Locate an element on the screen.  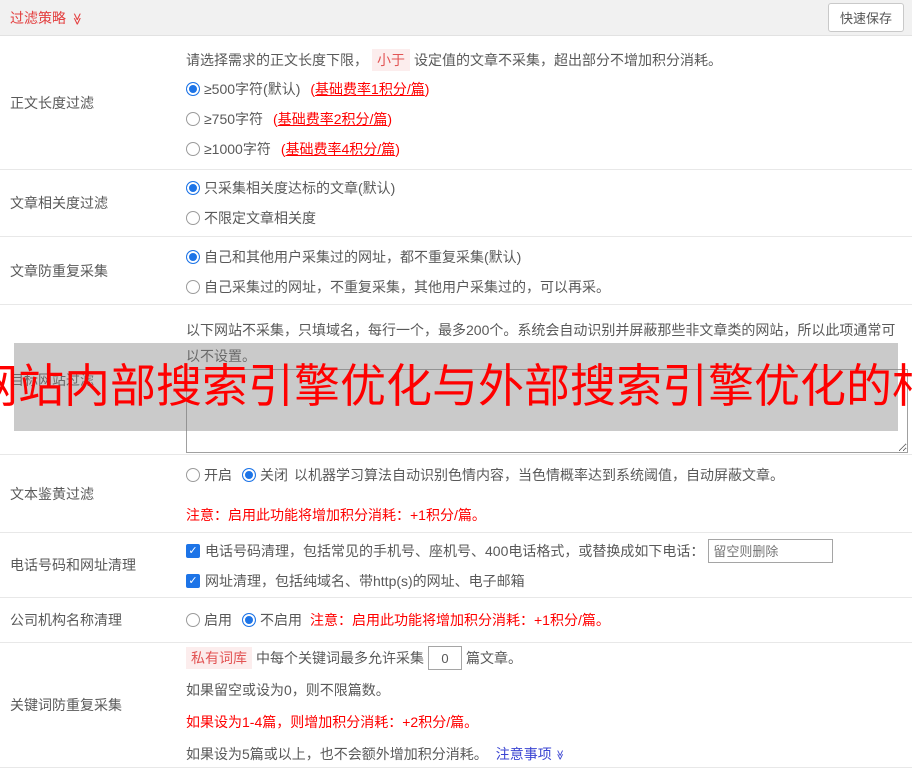
company-cleanup-cost-note: 注意：启用此功能将增加积分消耗：+1积分/篇。 is located at coordinates (460, 620).